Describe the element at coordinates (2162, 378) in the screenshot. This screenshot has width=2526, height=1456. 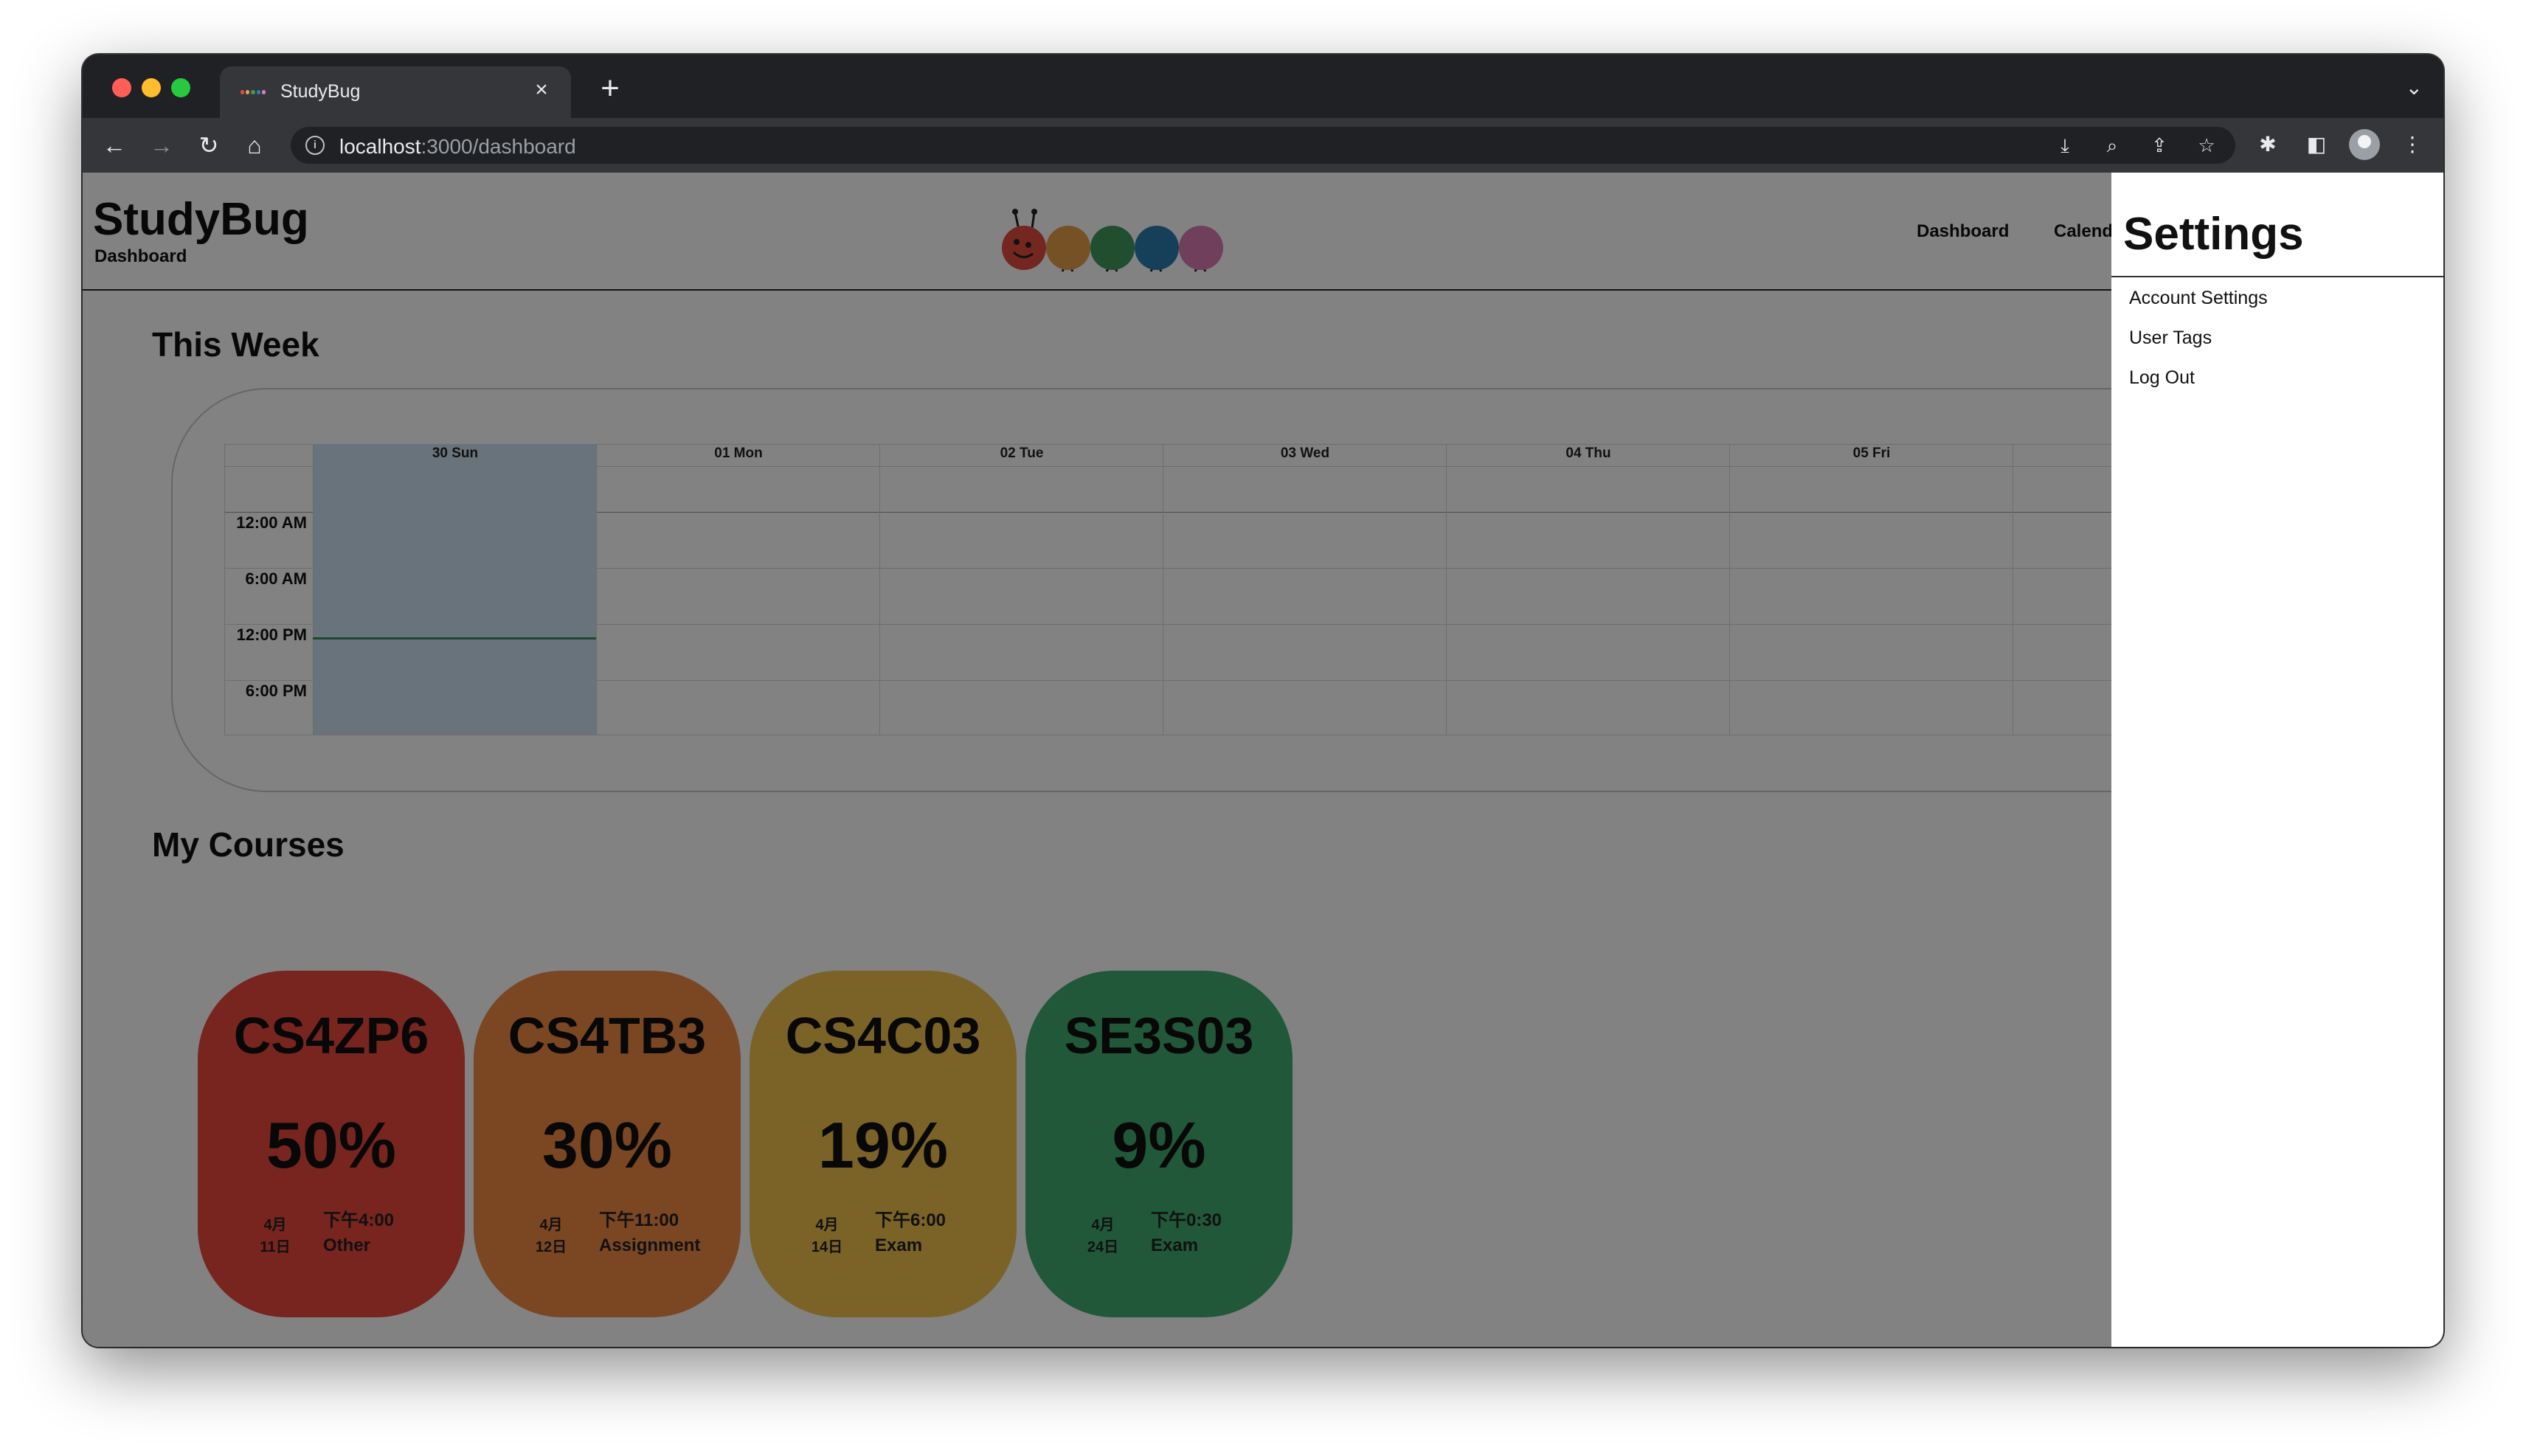
I see `log-out-link: Log Out` at that location.